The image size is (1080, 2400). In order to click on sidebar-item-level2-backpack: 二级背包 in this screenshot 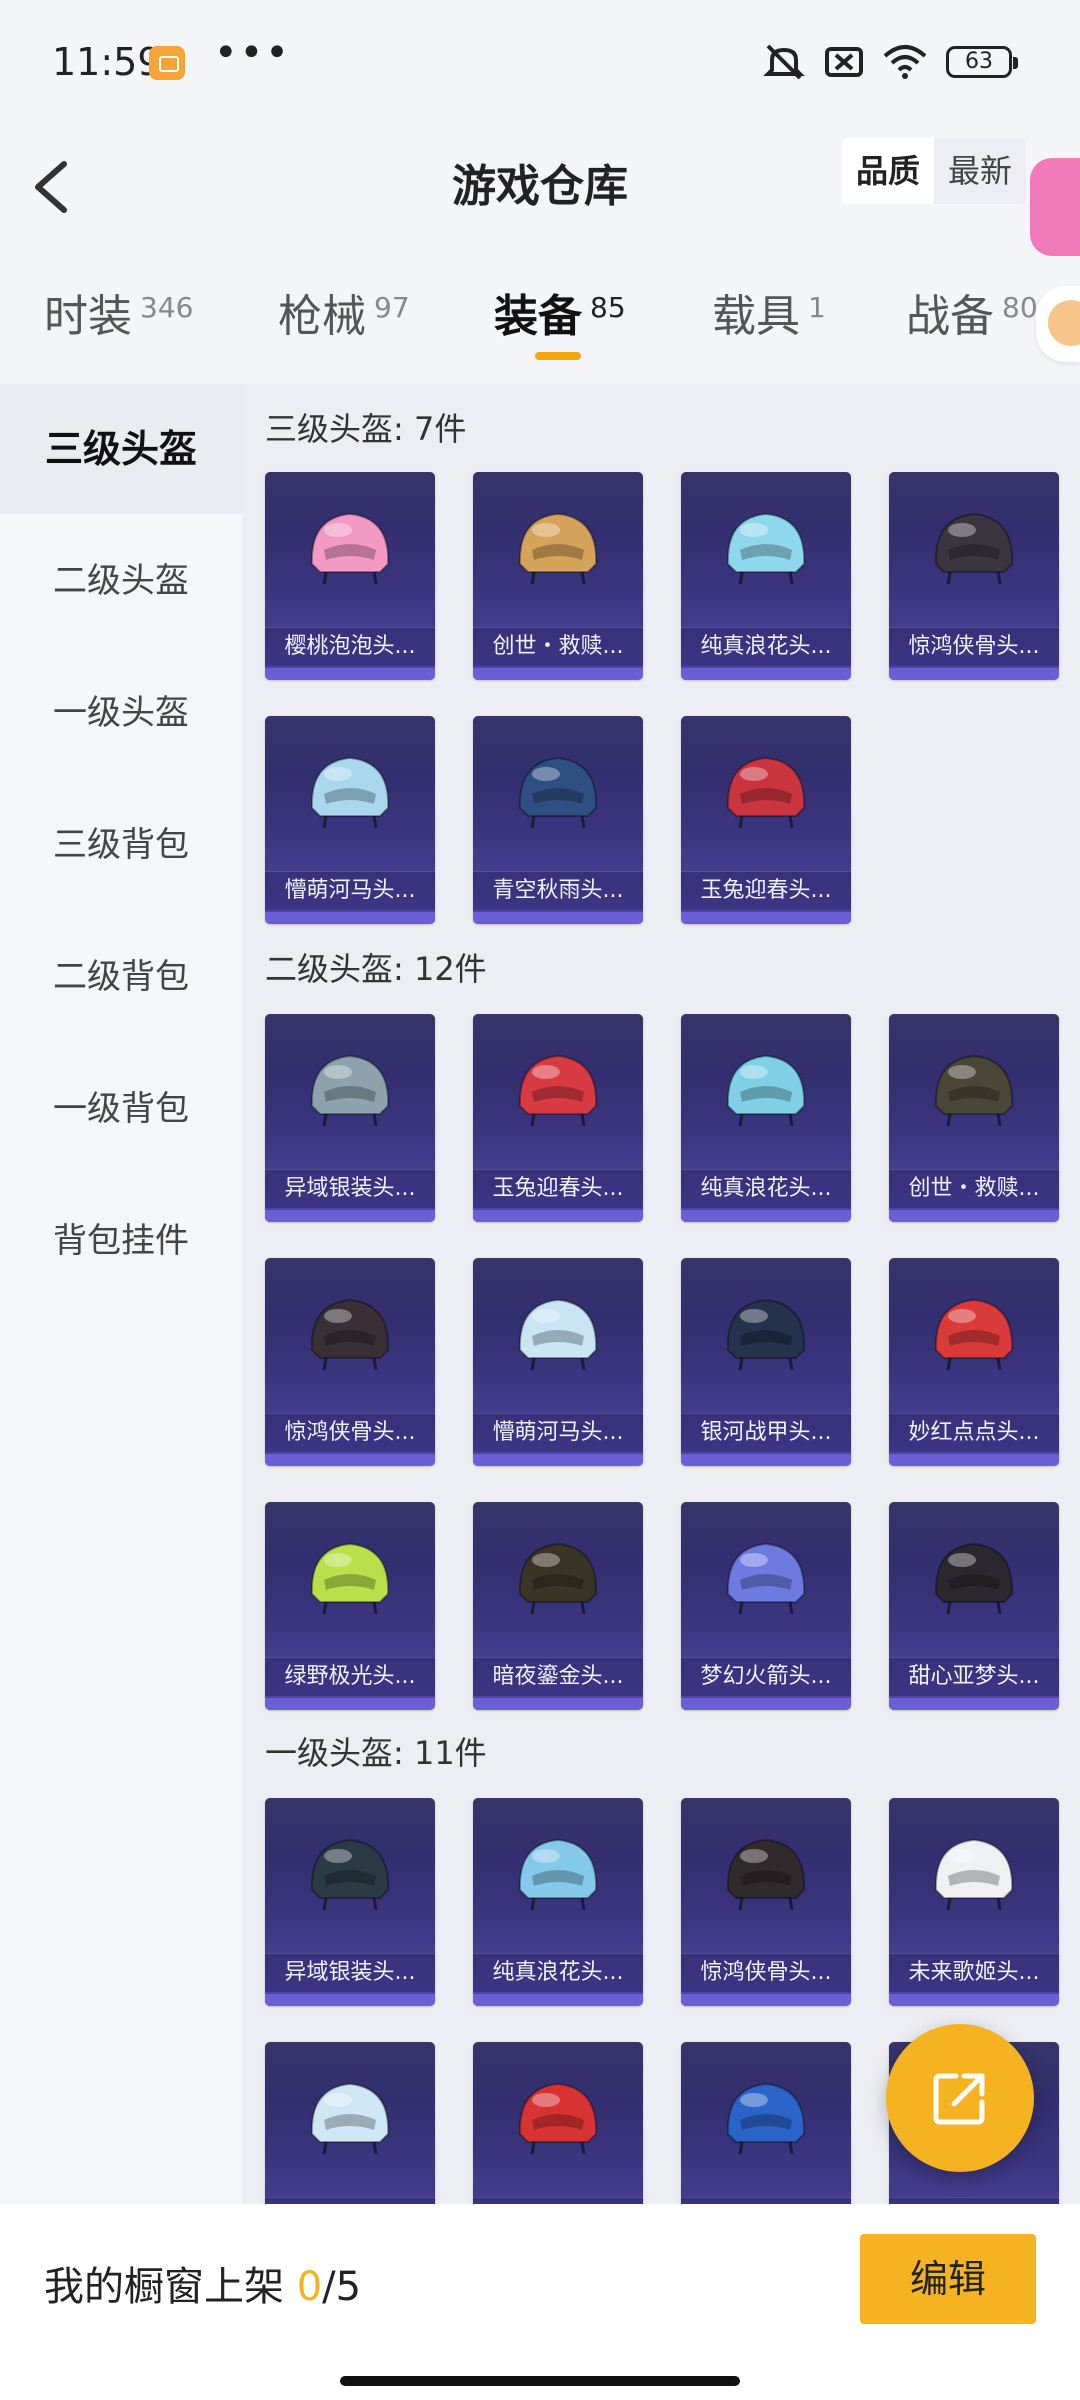, I will do `click(121, 977)`.